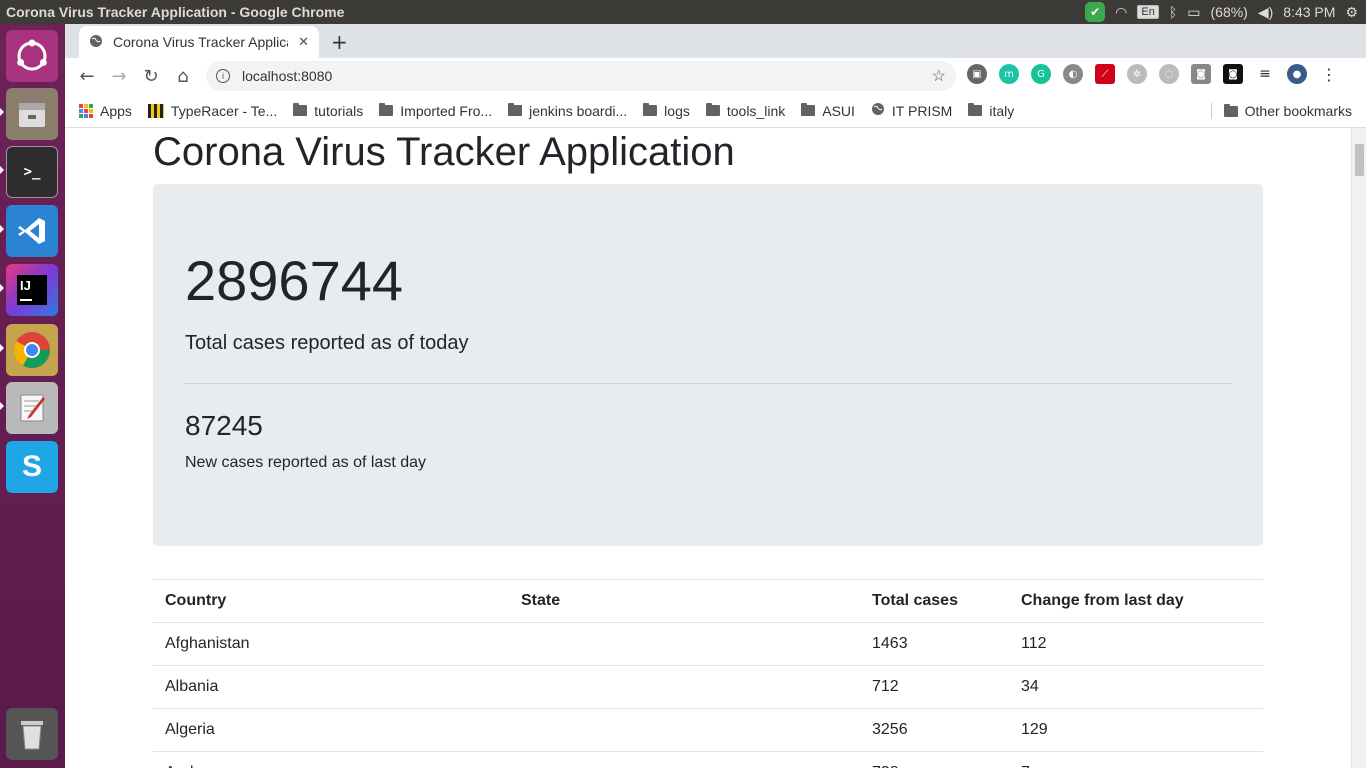 The height and width of the screenshot is (768, 1366). What do you see at coordinates (1309, 12) in the screenshot?
I see `clock: 8:43 PM` at bounding box center [1309, 12].